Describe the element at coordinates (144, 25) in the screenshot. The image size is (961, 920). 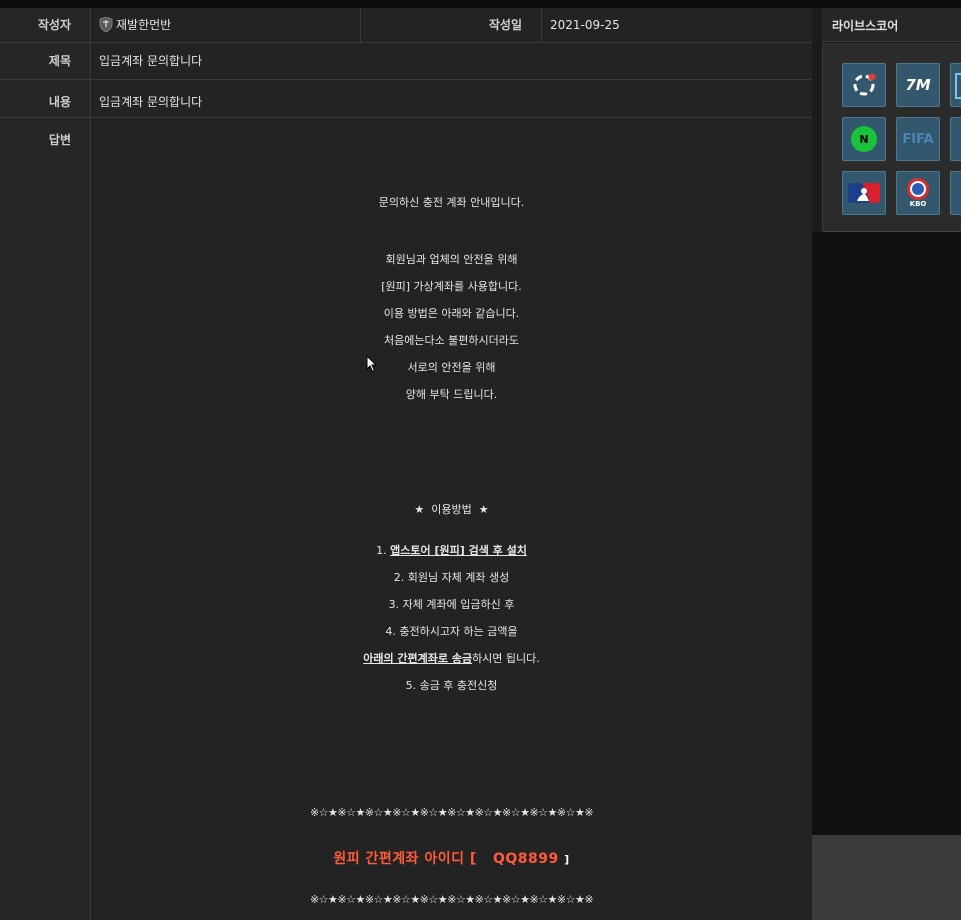
I see `author-text: 재발한먼반` at that location.